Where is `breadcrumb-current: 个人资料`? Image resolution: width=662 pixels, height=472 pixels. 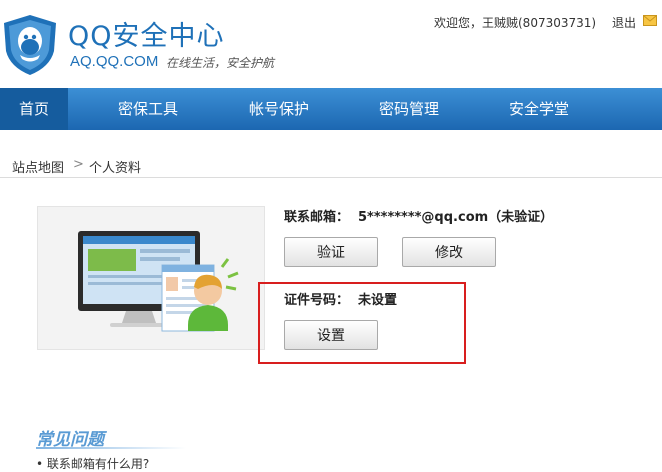 breadcrumb-current: 个人资料 is located at coordinates (115, 168).